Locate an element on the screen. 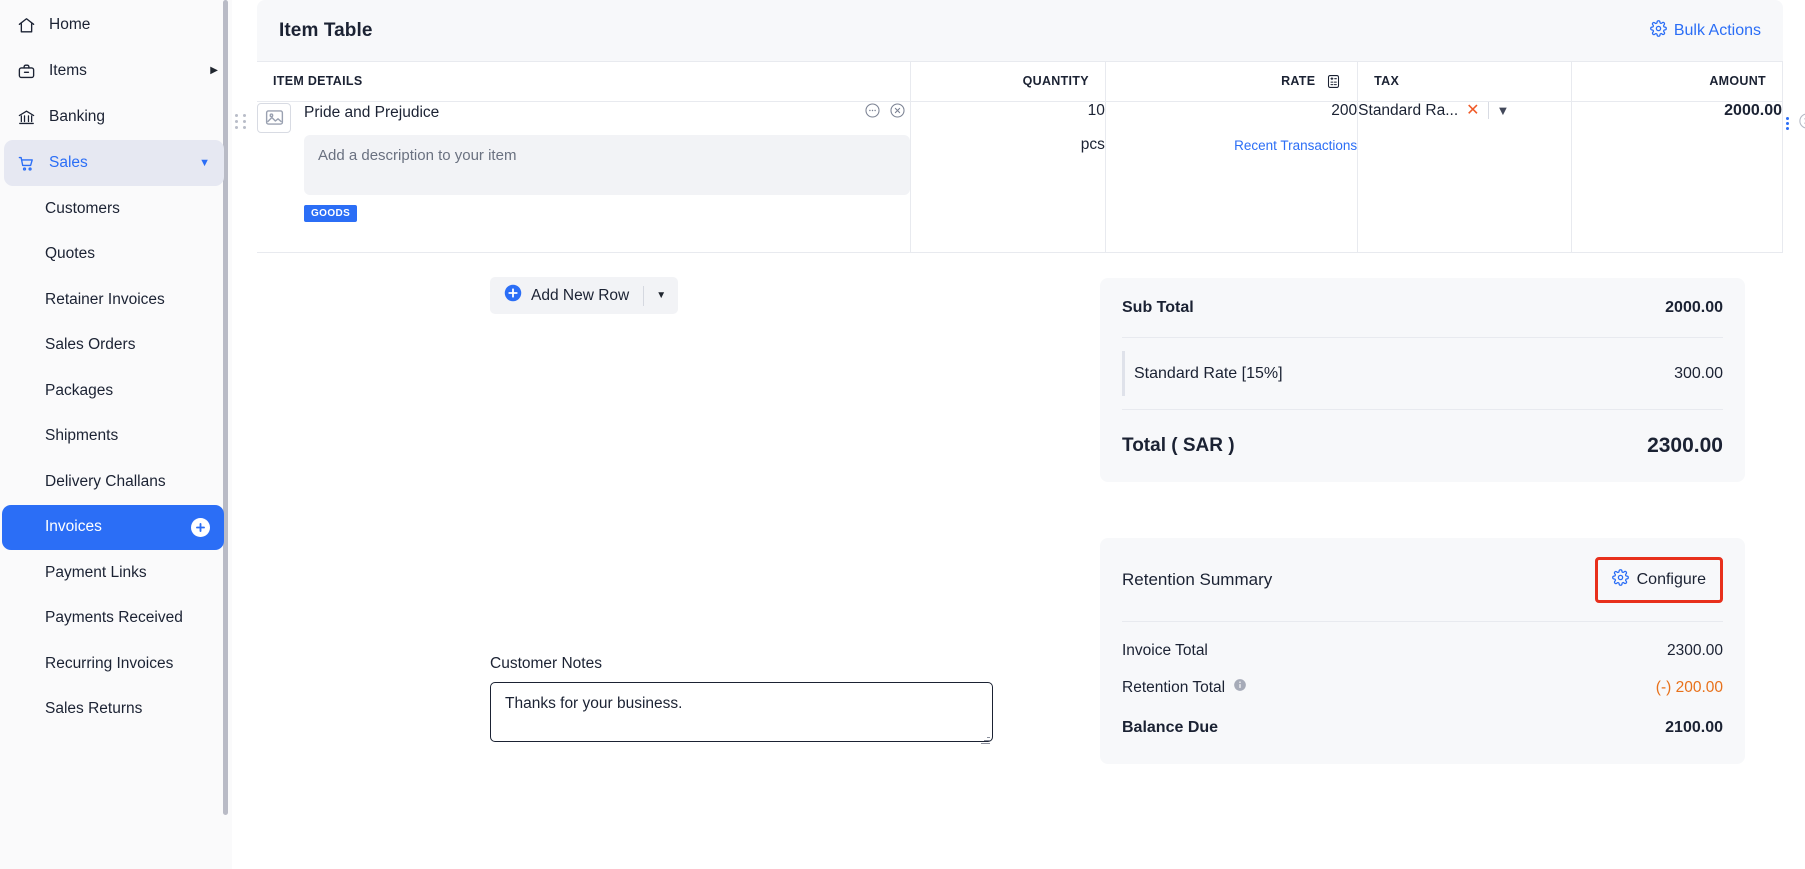  column-header-rate-label: RATE is located at coordinates (1298, 80).